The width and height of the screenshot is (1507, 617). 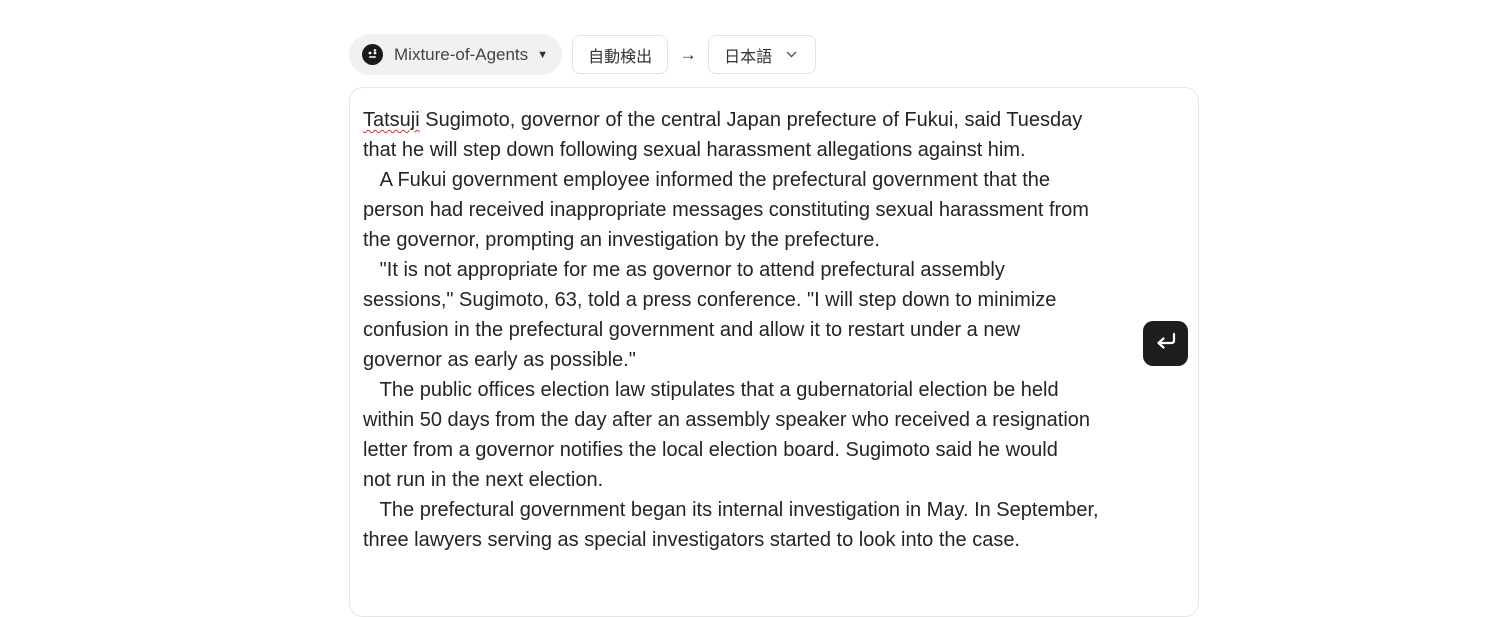 I want to click on submit-button, so click(x=1165, y=343).